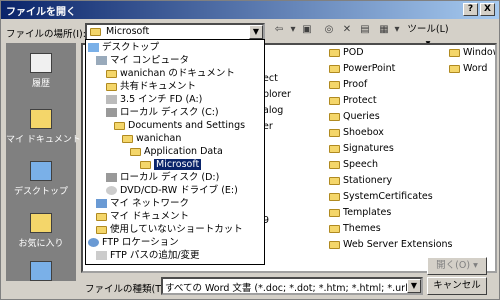  Describe the element at coordinates (140, 242) in the screenshot. I see `dropdown-item-label: FTP ロケーション` at that location.